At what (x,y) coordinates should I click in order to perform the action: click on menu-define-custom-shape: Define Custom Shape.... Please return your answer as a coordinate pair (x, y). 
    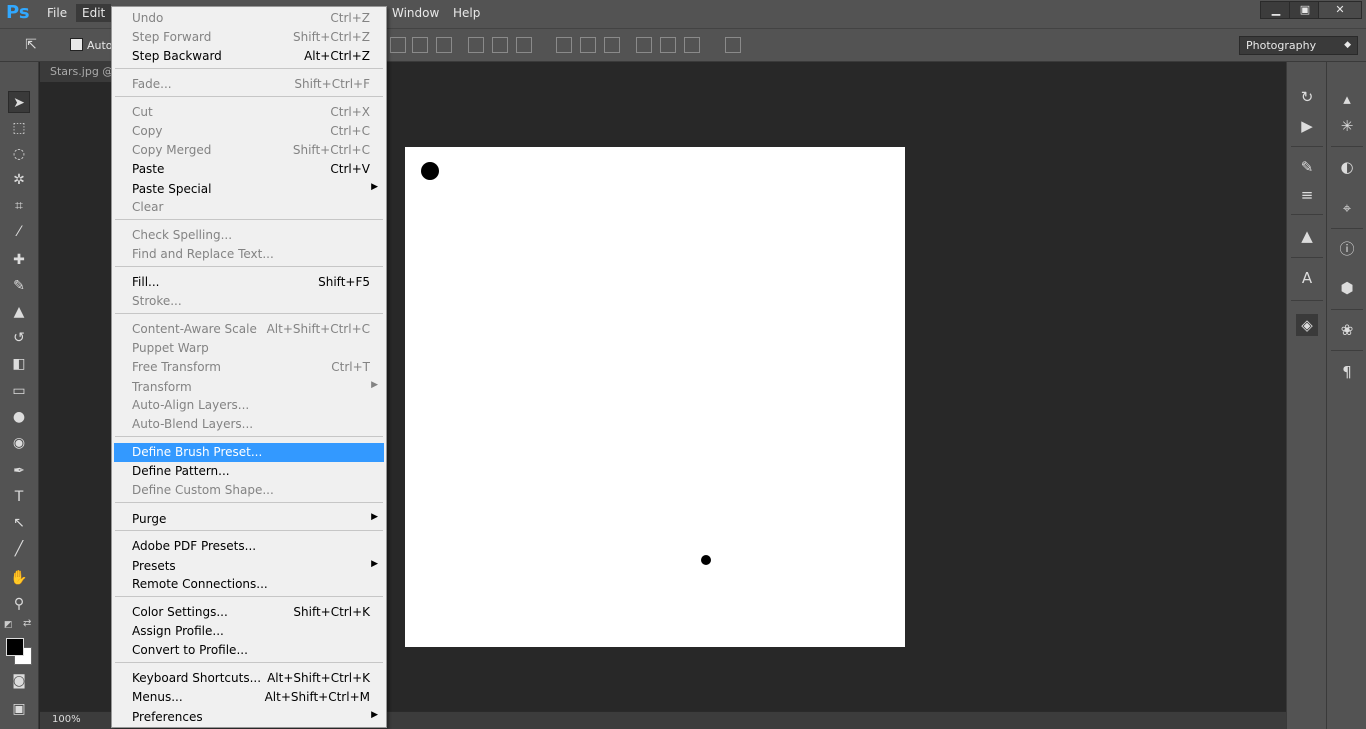
    Looking at the image, I should click on (249, 490).